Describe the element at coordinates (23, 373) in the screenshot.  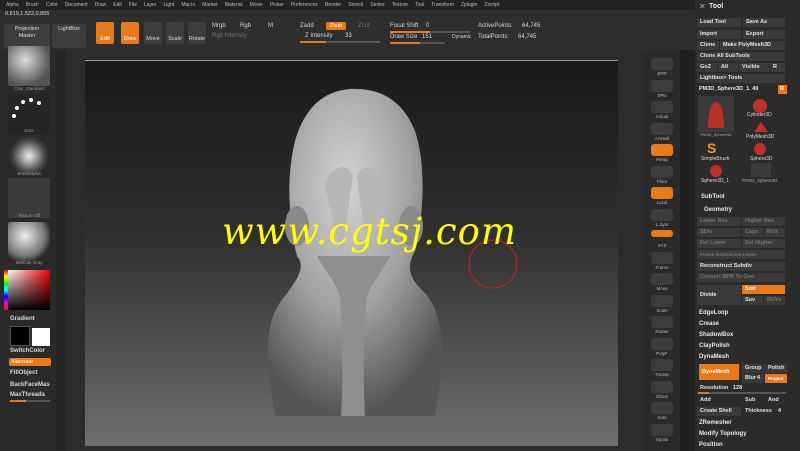
I see `fill-object-button: FillObject` at that location.